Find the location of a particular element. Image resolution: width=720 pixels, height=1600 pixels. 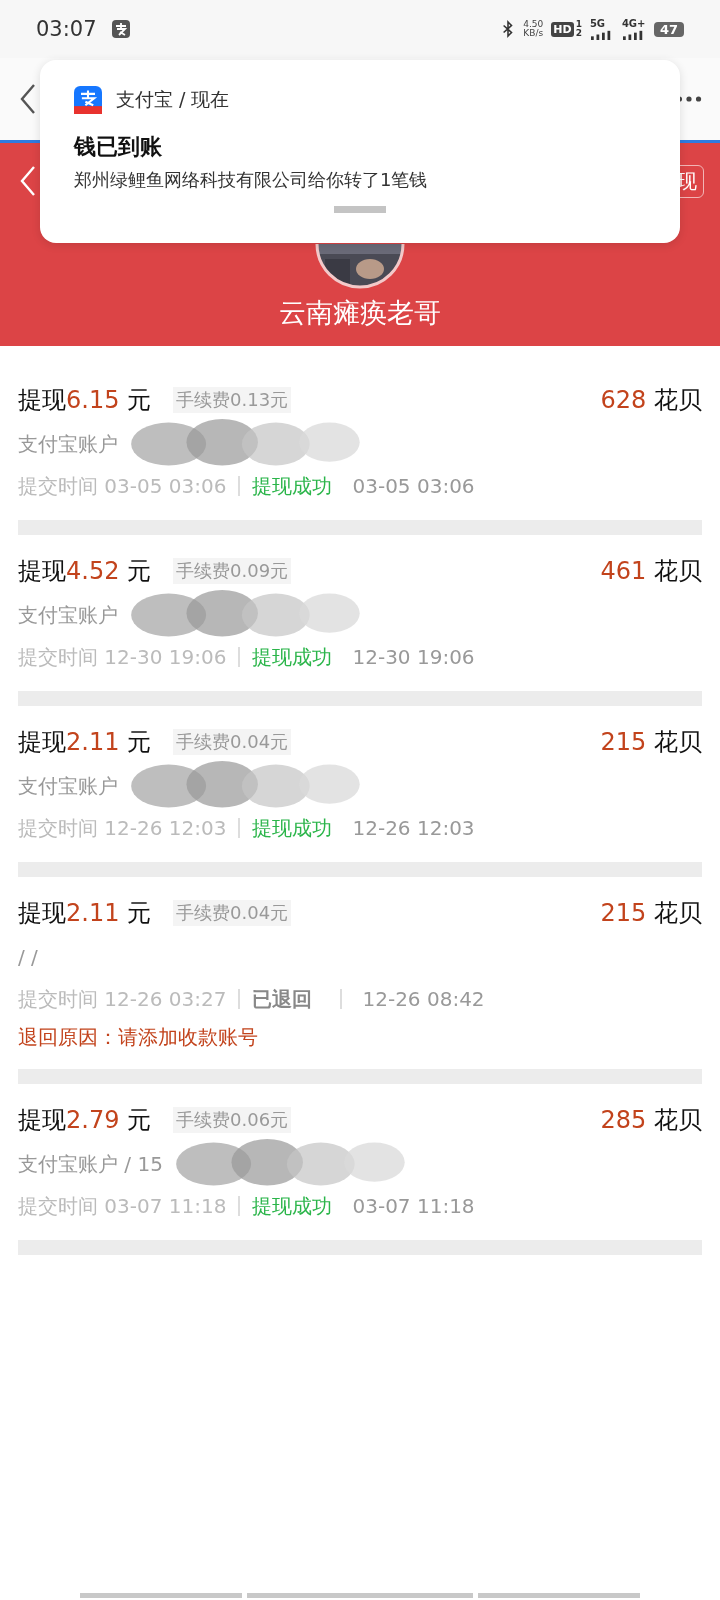

withdraw-amount: 提现2.79 元 is located at coordinates (85, 1120).